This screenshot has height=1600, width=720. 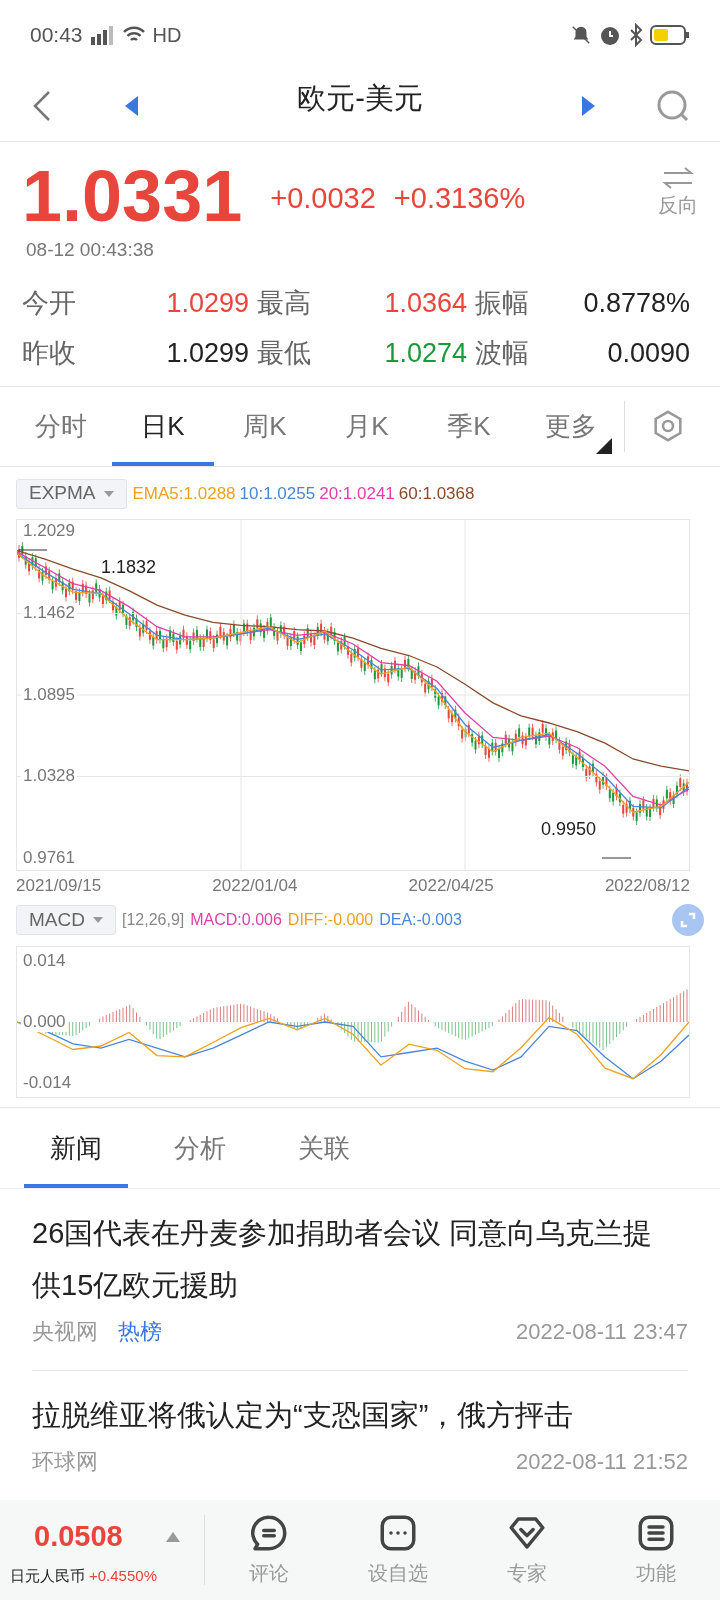 What do you see at coordinates (184, 493) in the screenshot?
I see `indicator-value: EMA5:1.0288` at bounding box center [184, 493].